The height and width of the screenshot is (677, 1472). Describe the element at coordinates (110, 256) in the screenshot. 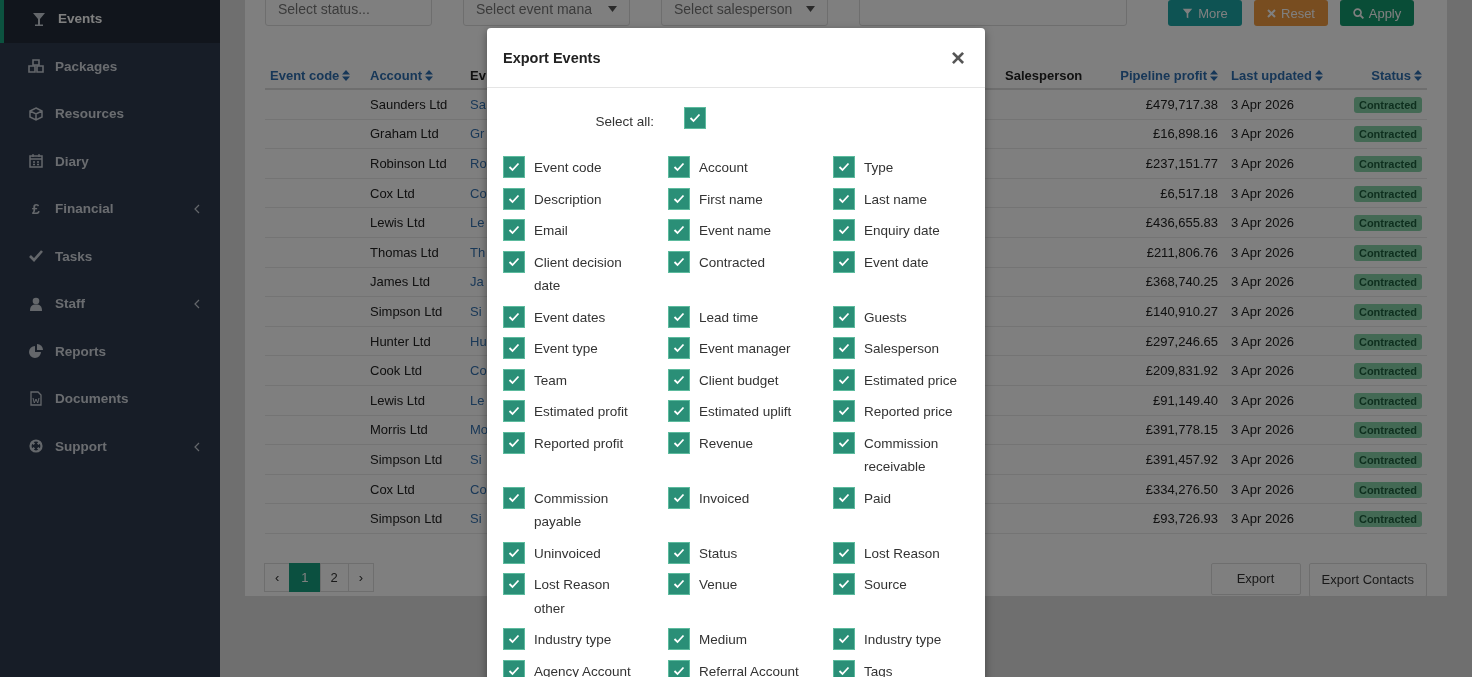

I see `sidebar-item: Tasks` at that location.